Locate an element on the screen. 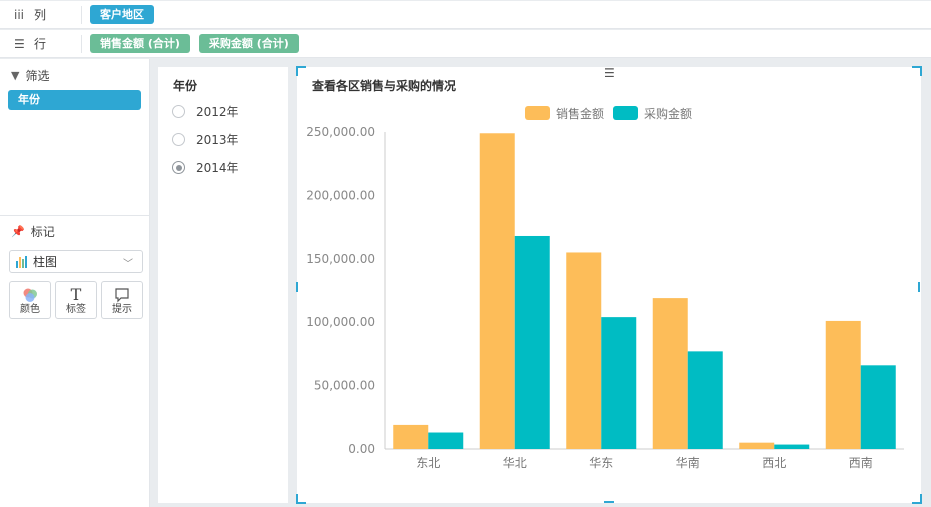 Image resolution: width=931 pixels, height=507 pixels. tooltip-button: 提示 is located at coordinates (122, 300).